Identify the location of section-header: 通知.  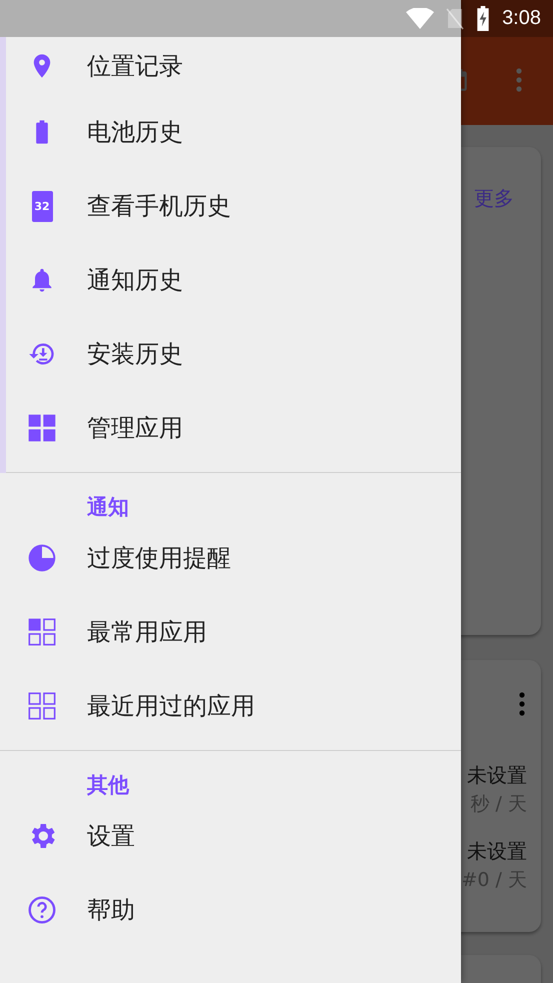
(108, 507).